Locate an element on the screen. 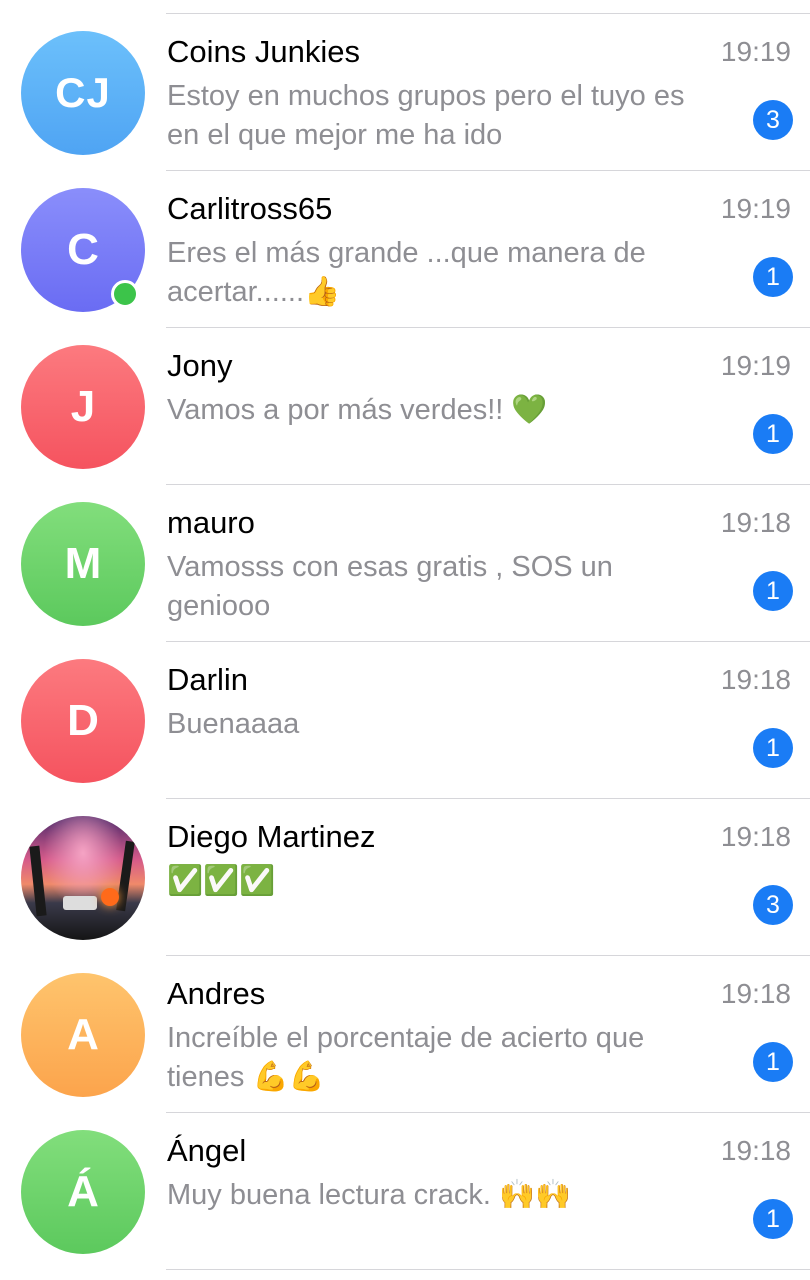  avatar-photo is located at coordinates (83, 878).